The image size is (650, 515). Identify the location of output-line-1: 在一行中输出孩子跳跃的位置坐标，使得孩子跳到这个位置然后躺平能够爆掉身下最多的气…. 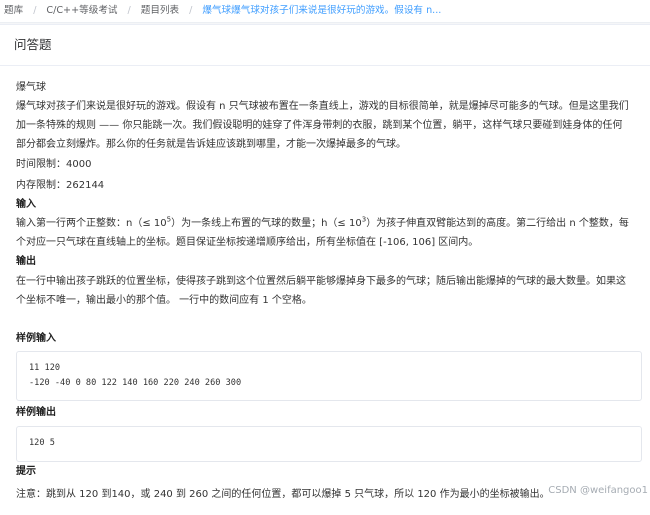
(321, 281).